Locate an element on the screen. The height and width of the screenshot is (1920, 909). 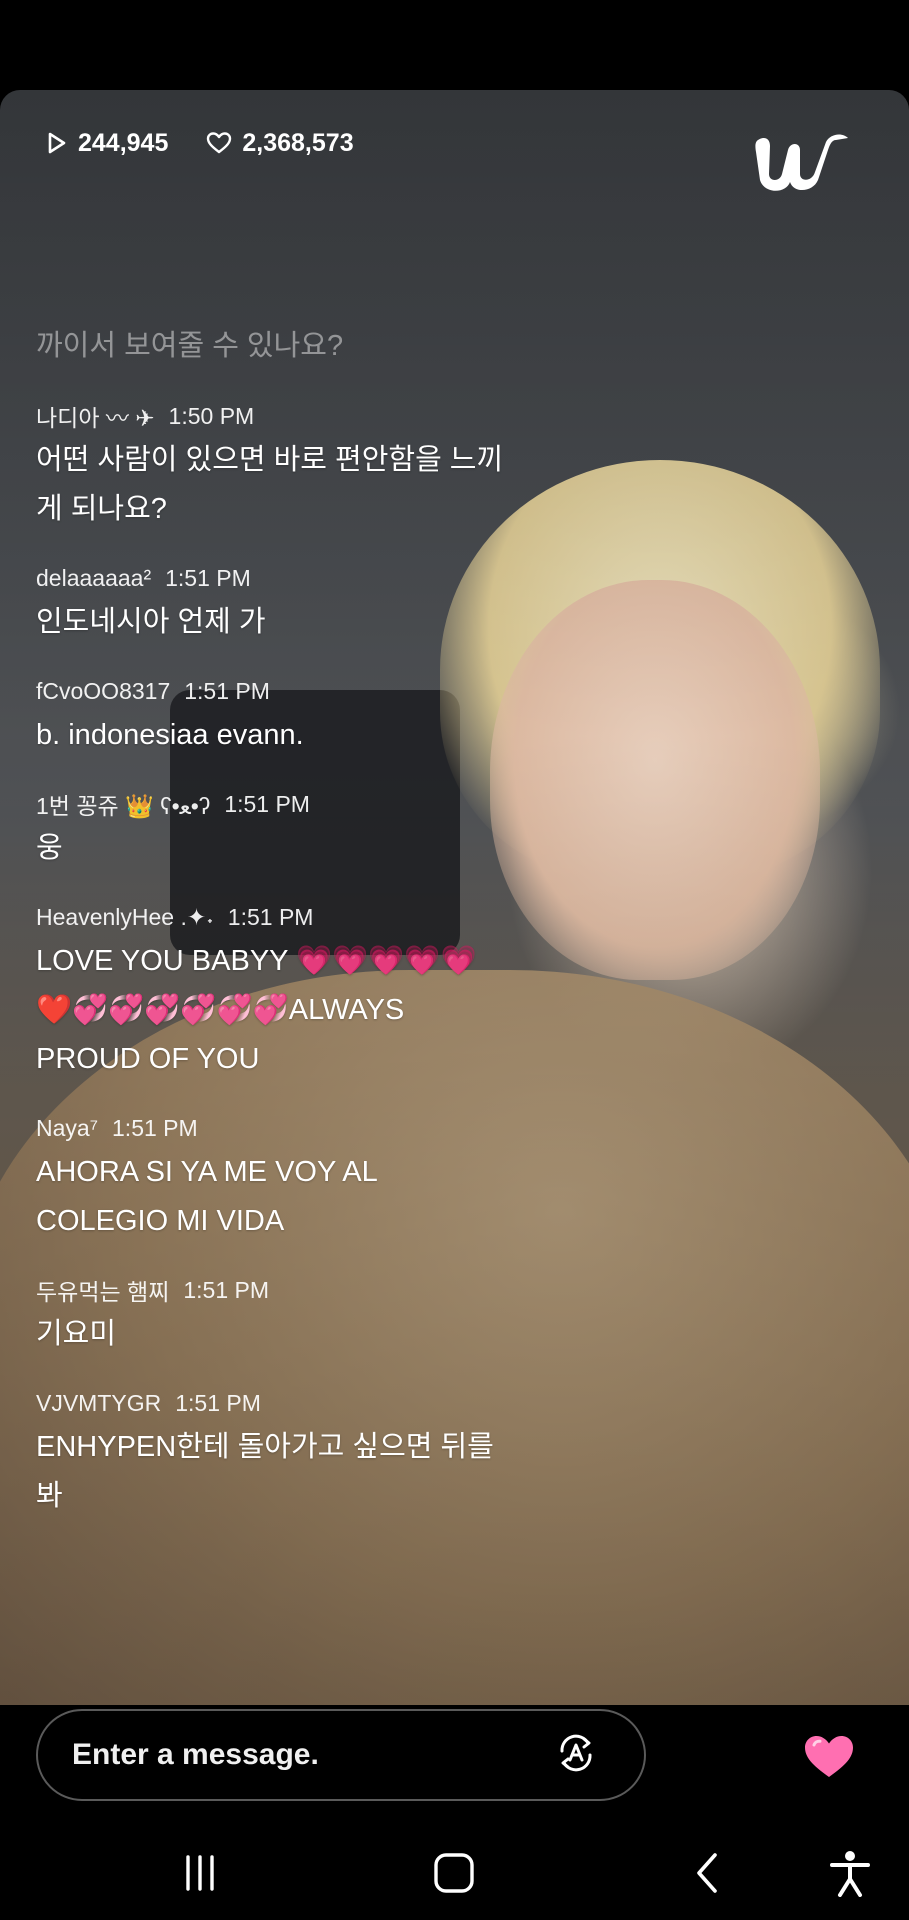
heart-icon is located at coordinates (829, 1760).